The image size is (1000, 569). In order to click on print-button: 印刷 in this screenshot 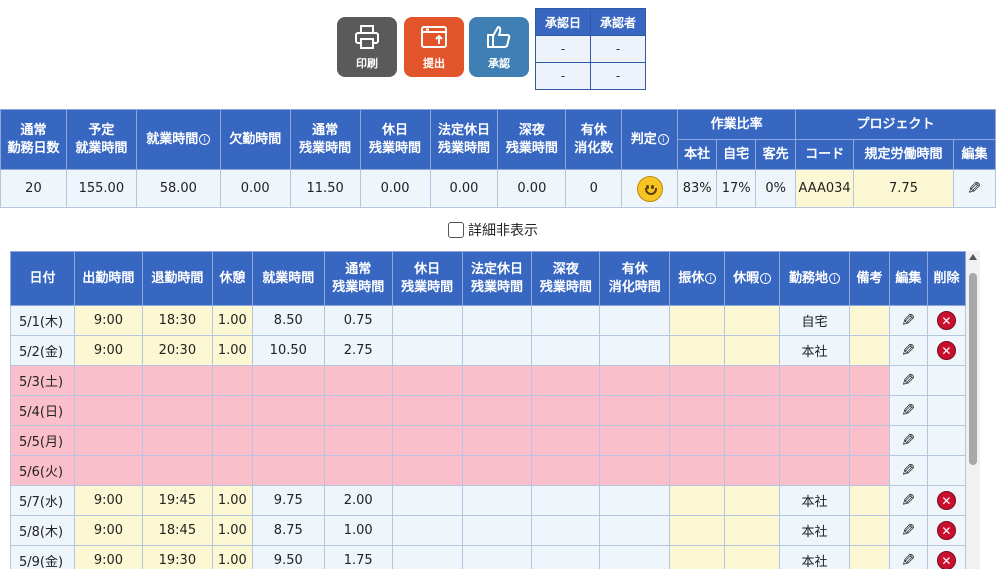, I will do `click(367, 47)`.